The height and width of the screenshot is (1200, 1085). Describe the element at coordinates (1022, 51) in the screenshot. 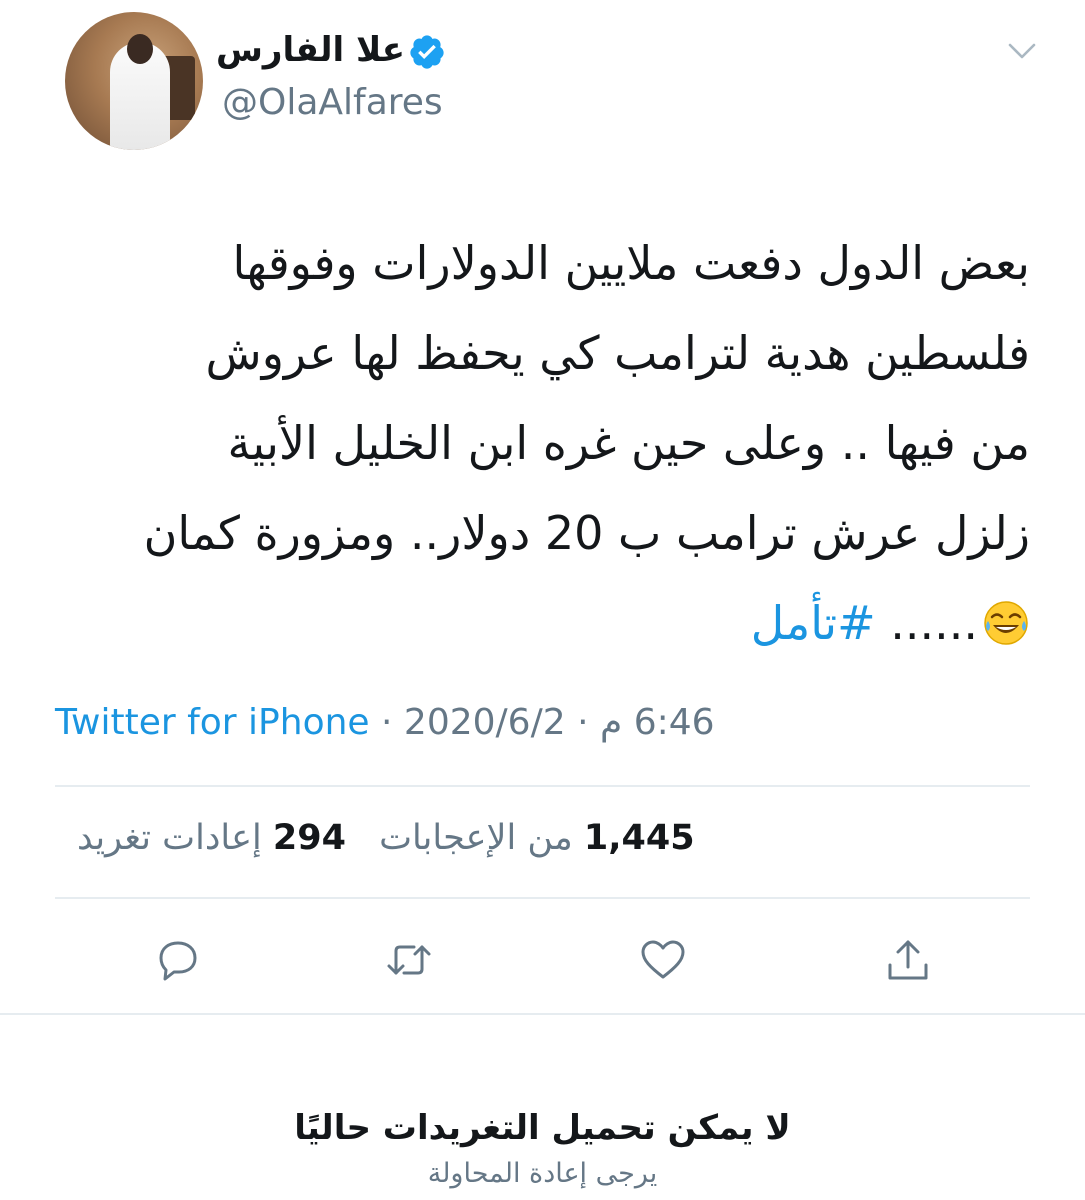

I see `chevron-down-icon` at that location.